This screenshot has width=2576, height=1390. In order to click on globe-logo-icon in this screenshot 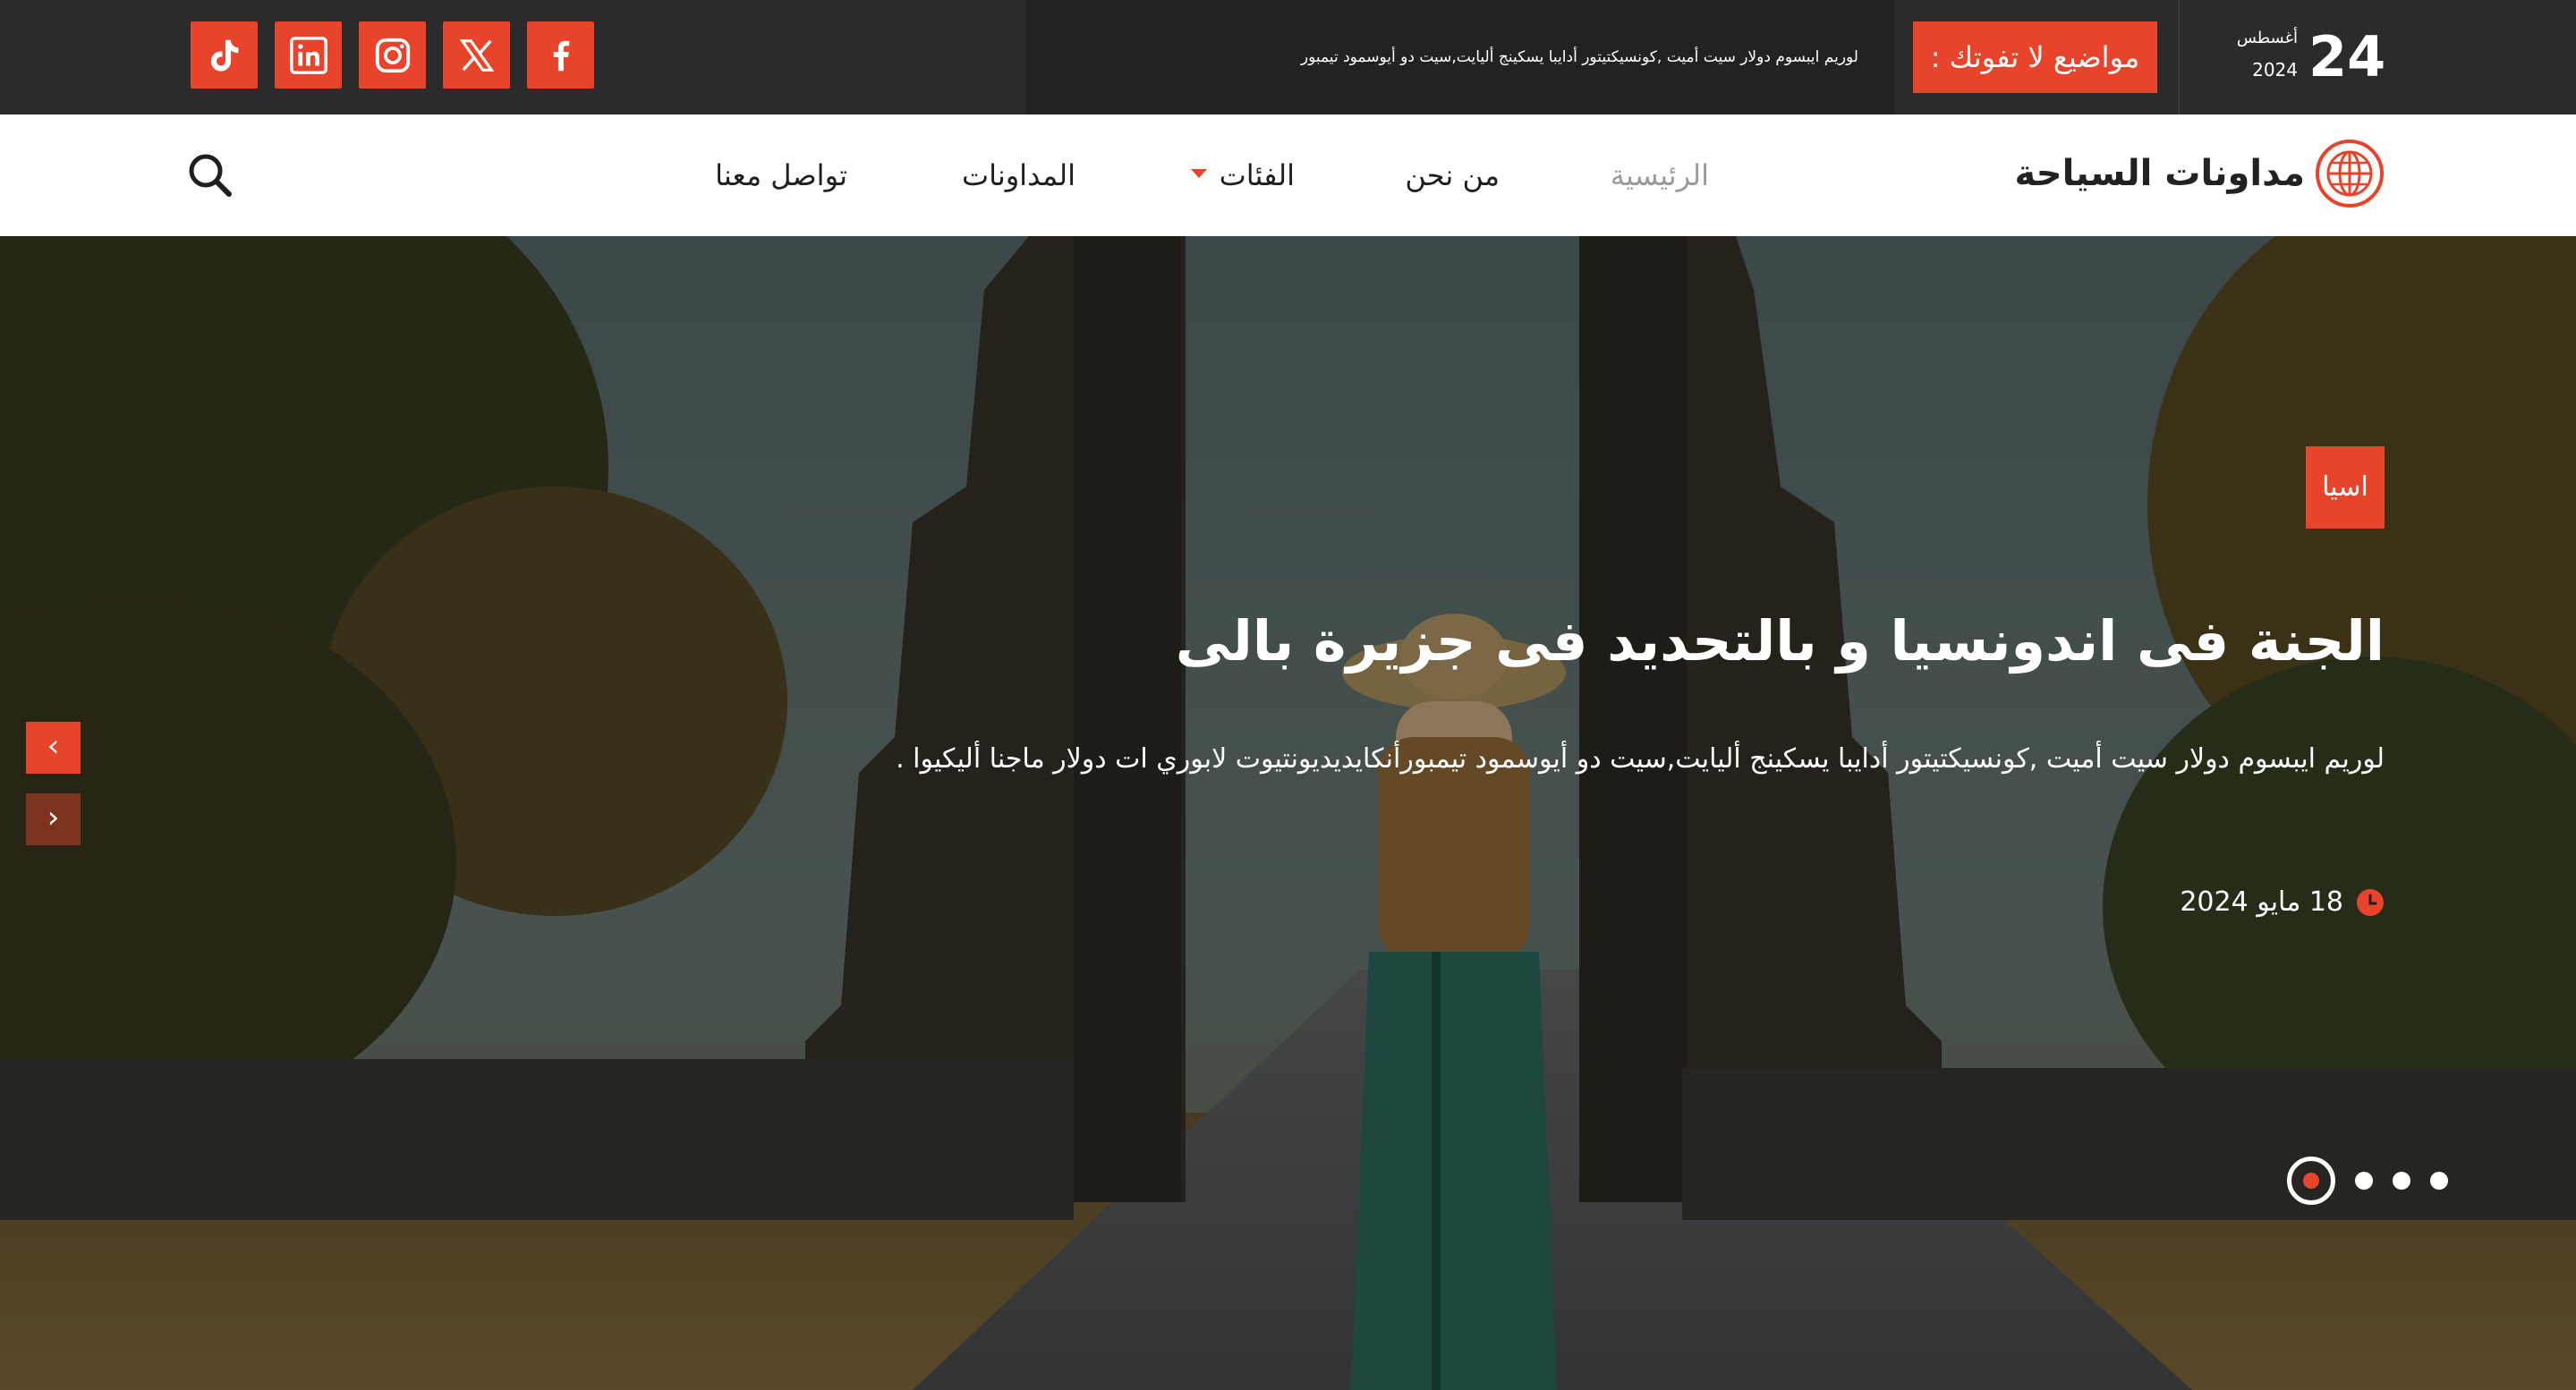, I will do `click(2350, 174)`.